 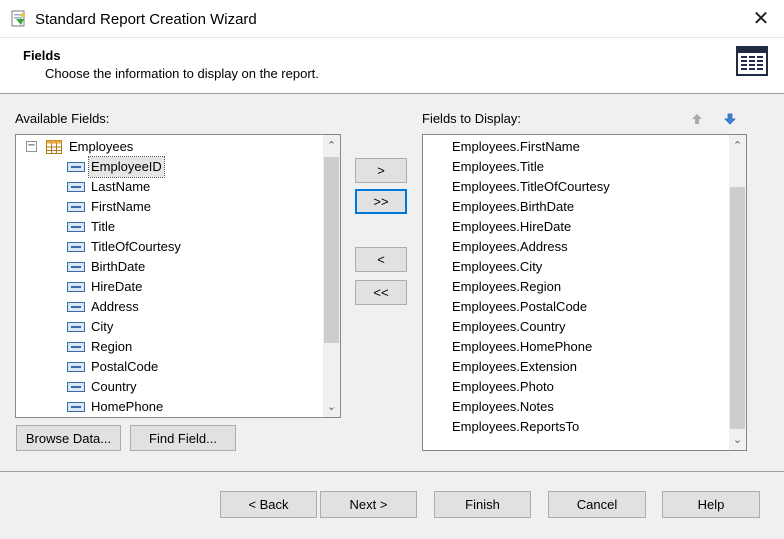 What do you see at coordinates (381, 259) in the screenshot?
I see `remove-field-button: <` at bounding box center [381, 259].